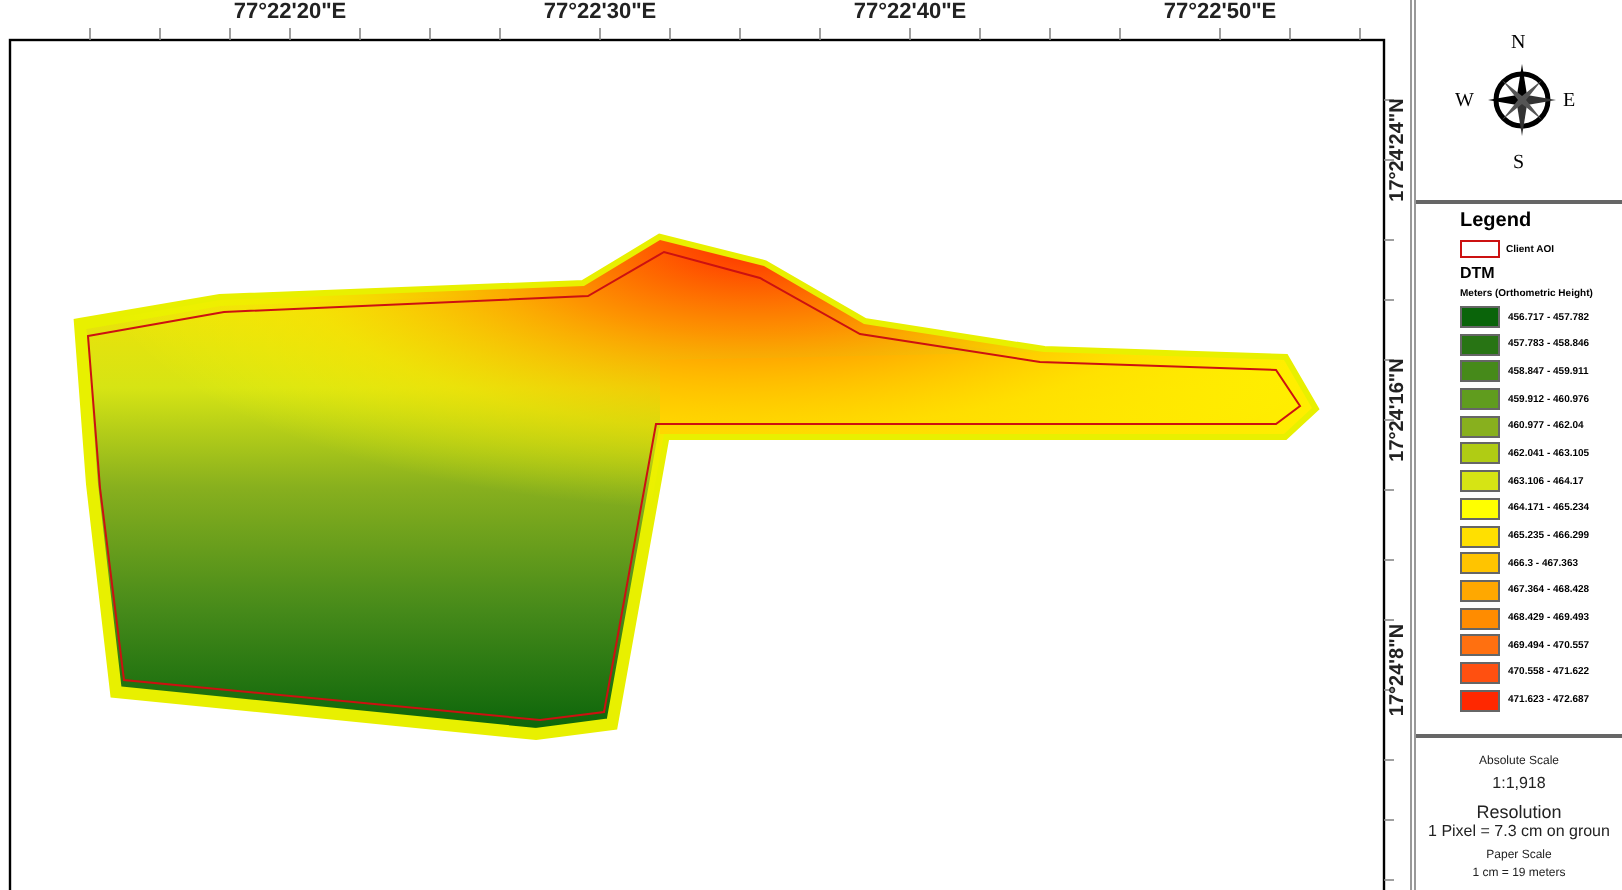  What do you see at coordinates (1519, 832) in the screenshot?
I see `resolution-value: 1 Pixel = 7.3 cm on groun` at bounding box center [1519, 832].